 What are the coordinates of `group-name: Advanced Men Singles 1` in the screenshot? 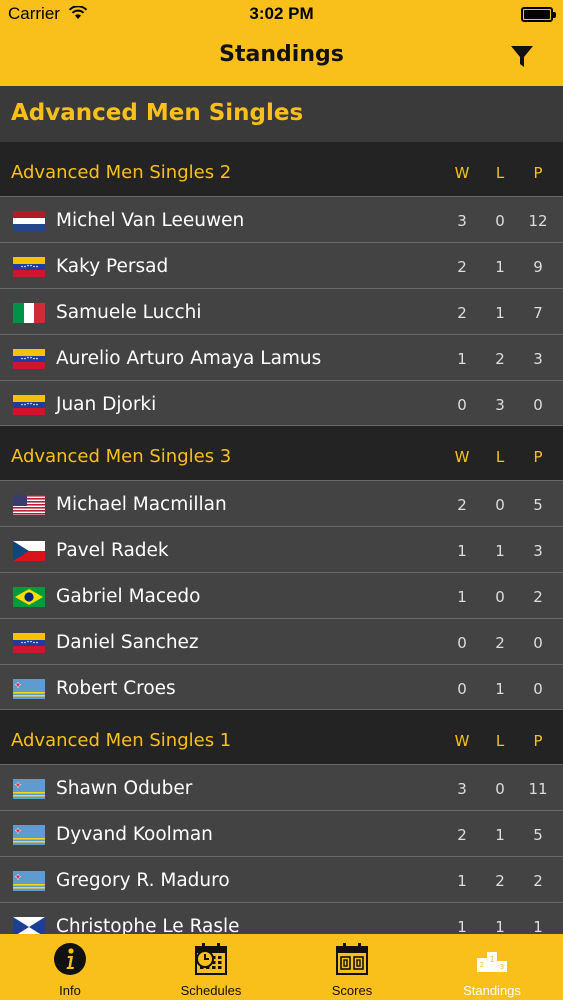 It's located at (121, 740).